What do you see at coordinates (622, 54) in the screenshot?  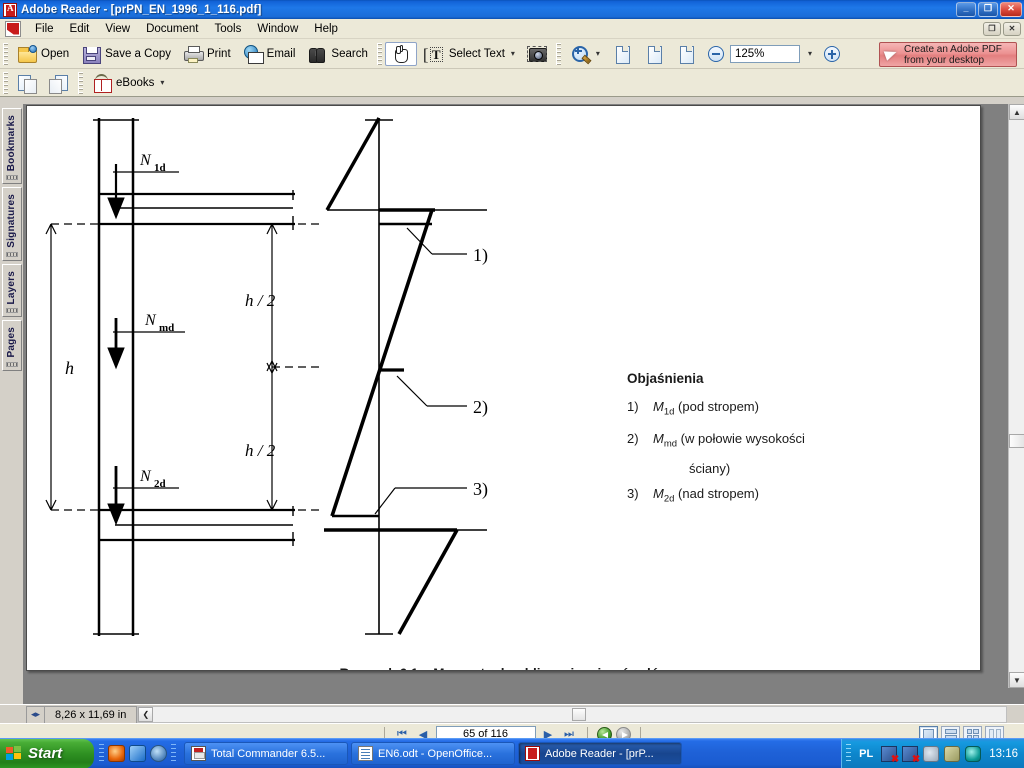 I see `actual-size-button` at bounding box center [622, 54].